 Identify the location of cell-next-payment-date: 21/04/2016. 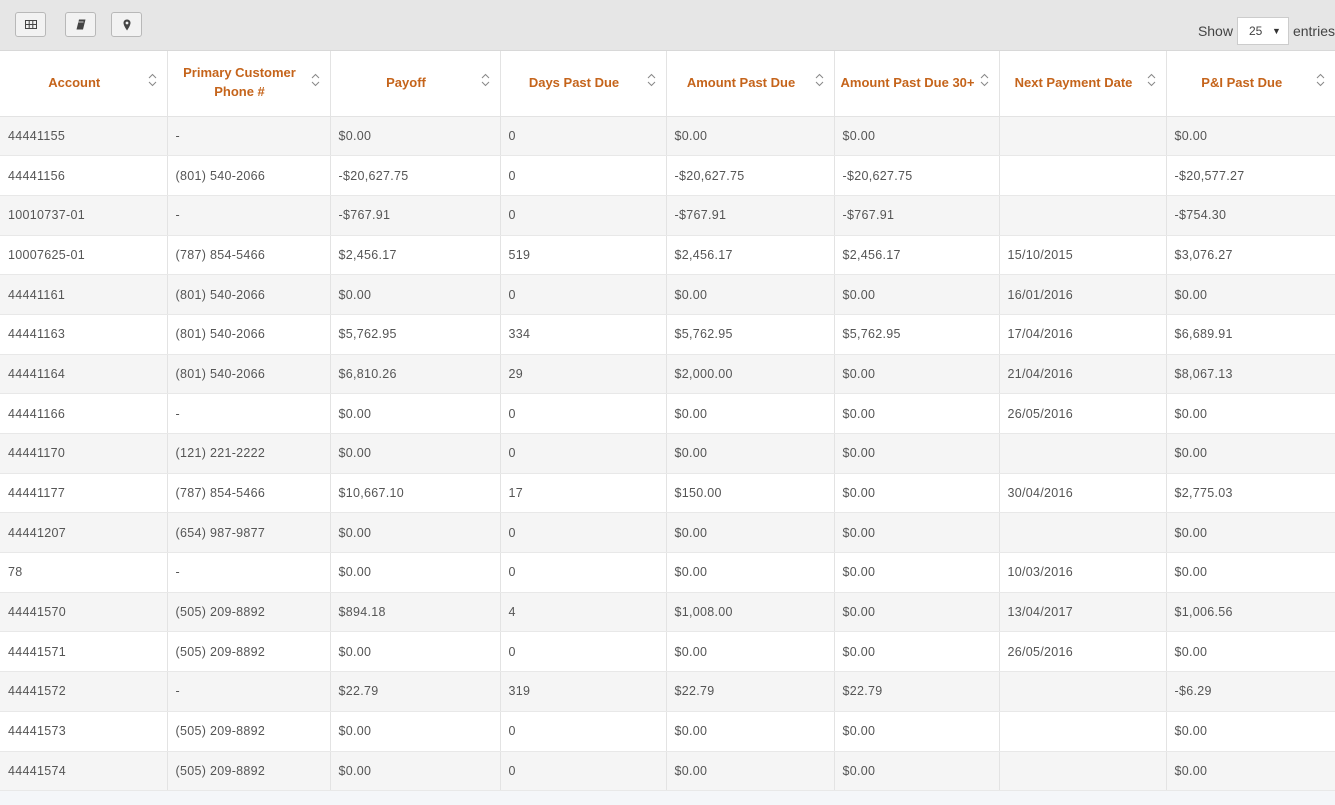
(1083, 374).